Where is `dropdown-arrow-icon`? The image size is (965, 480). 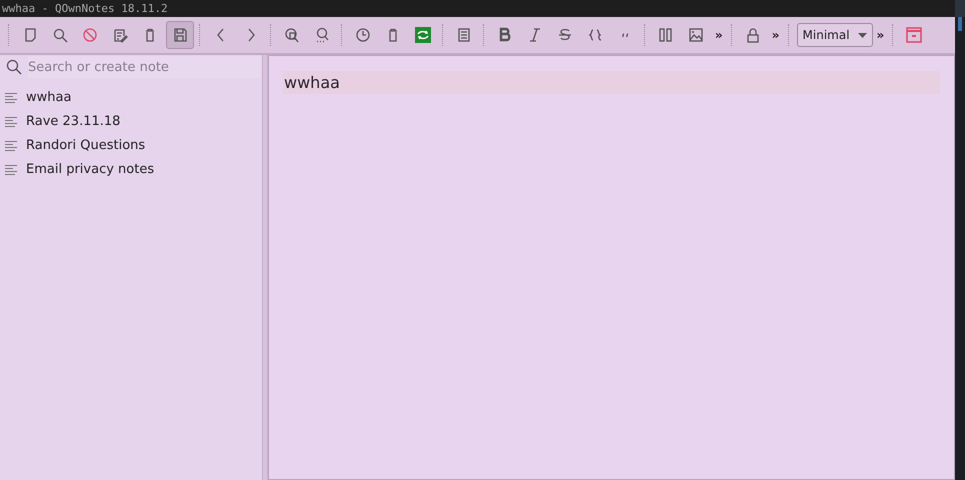 dropdown-arrow-icon is located at coordinates (862, 35).